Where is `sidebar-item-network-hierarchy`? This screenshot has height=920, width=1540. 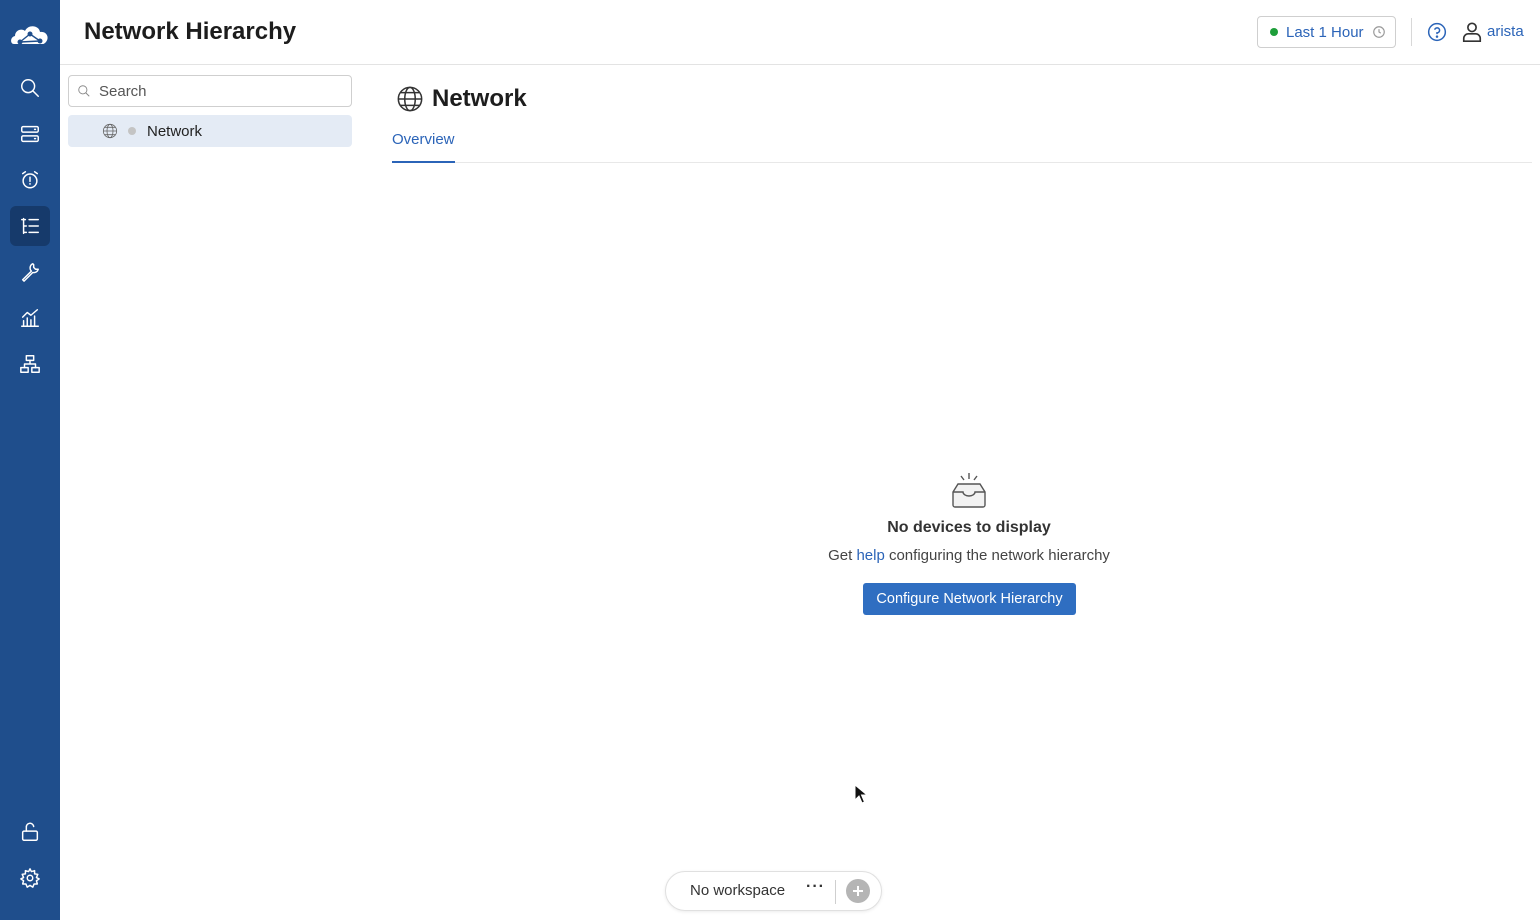
sidebar-item-network-hierarchy is located at coordinates (30, 226).